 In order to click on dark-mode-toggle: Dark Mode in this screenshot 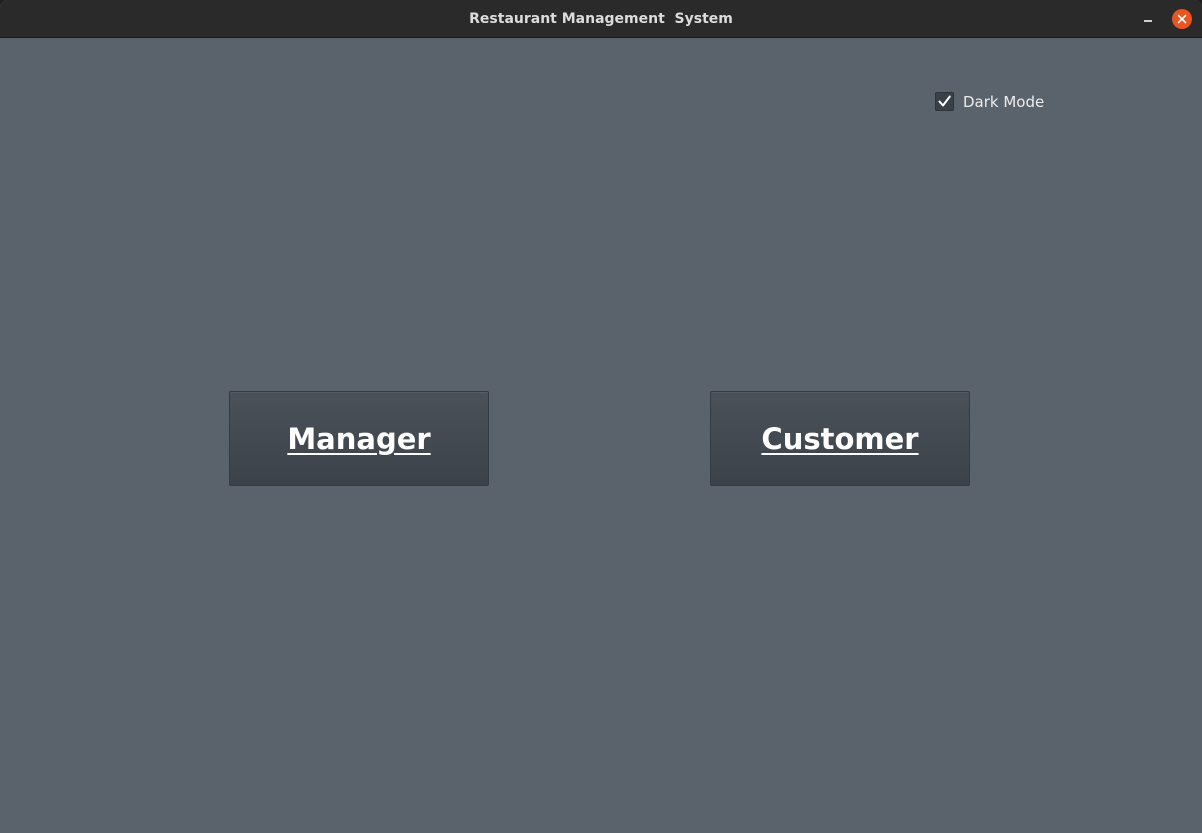, I will do `click(989, 101)`.